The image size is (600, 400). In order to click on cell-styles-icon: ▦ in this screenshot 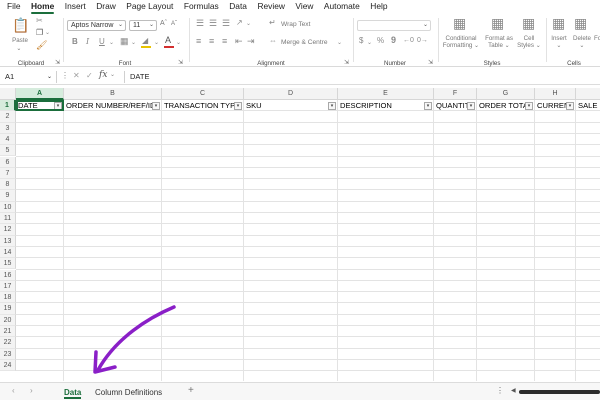, I will do `click(528, 23)`.